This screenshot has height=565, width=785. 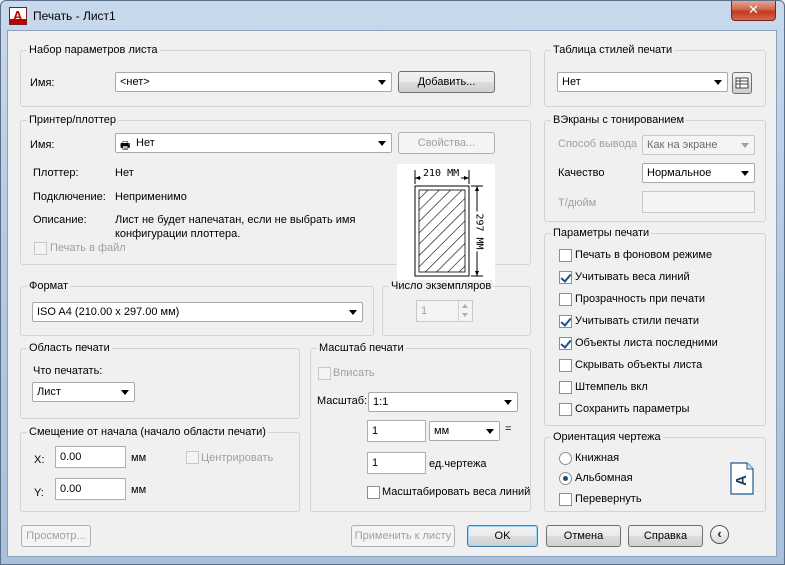 I want to click on cancel-button: Отмена, so click(x=583, y=536).